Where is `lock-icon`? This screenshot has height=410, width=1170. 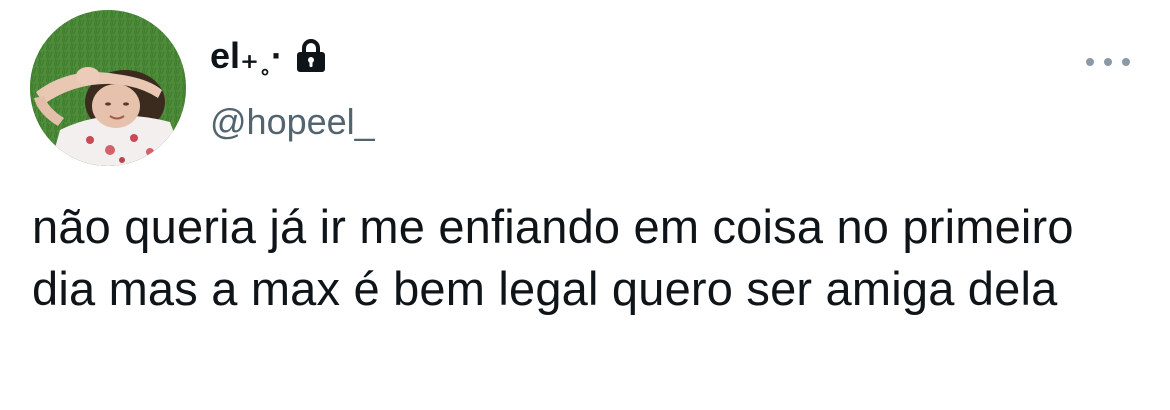
lock-icon is located at coordinates (311, 56).